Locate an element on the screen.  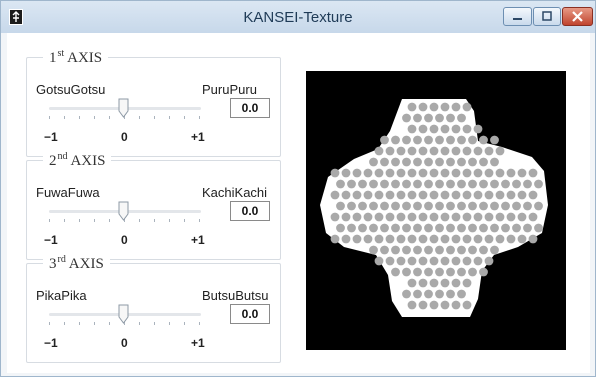
axis-2-slider is located at coordinates (125, 213).